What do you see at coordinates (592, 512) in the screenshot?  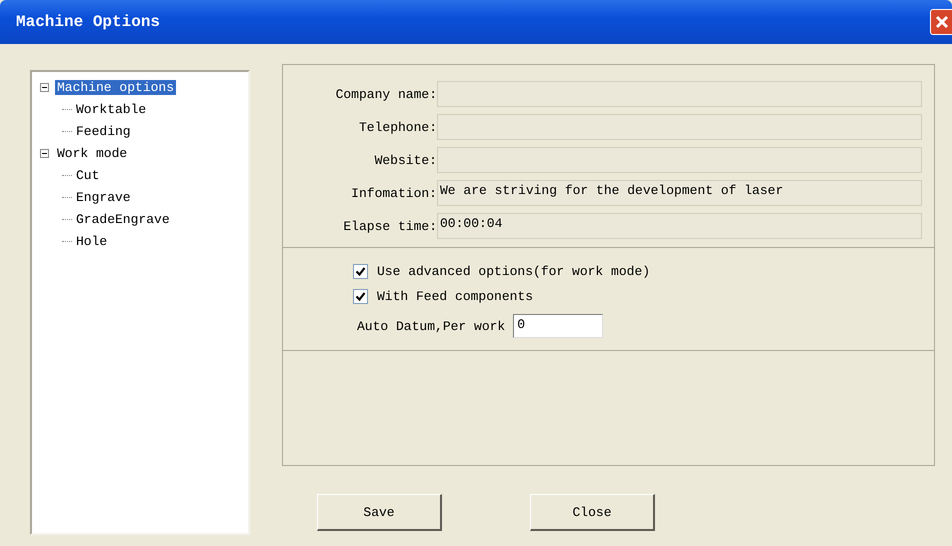 I see `close-button: Close` at bounding box center [592, 512].